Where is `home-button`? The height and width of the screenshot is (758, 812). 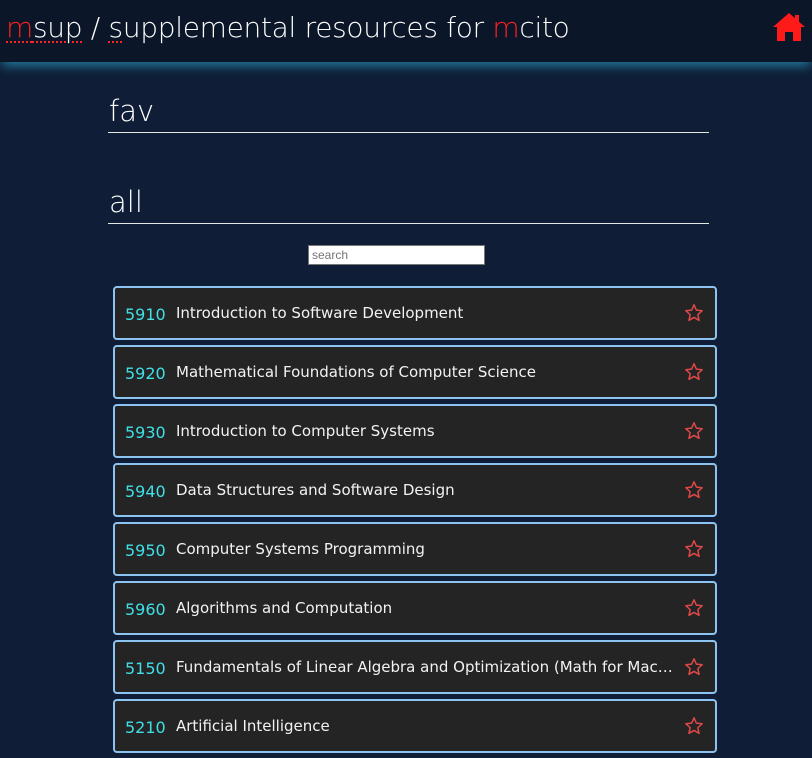
home-button is located at coordinates (789, 27).